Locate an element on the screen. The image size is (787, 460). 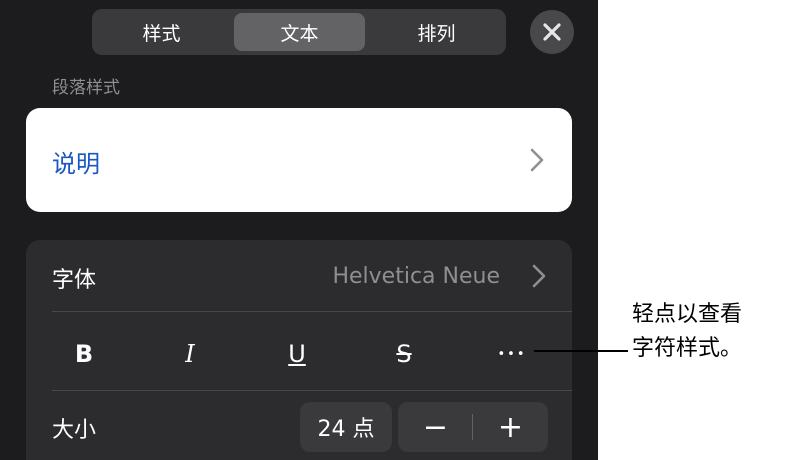
callout-text: 轻点以查看 字符样式。 is located at coordinates (687, 331).